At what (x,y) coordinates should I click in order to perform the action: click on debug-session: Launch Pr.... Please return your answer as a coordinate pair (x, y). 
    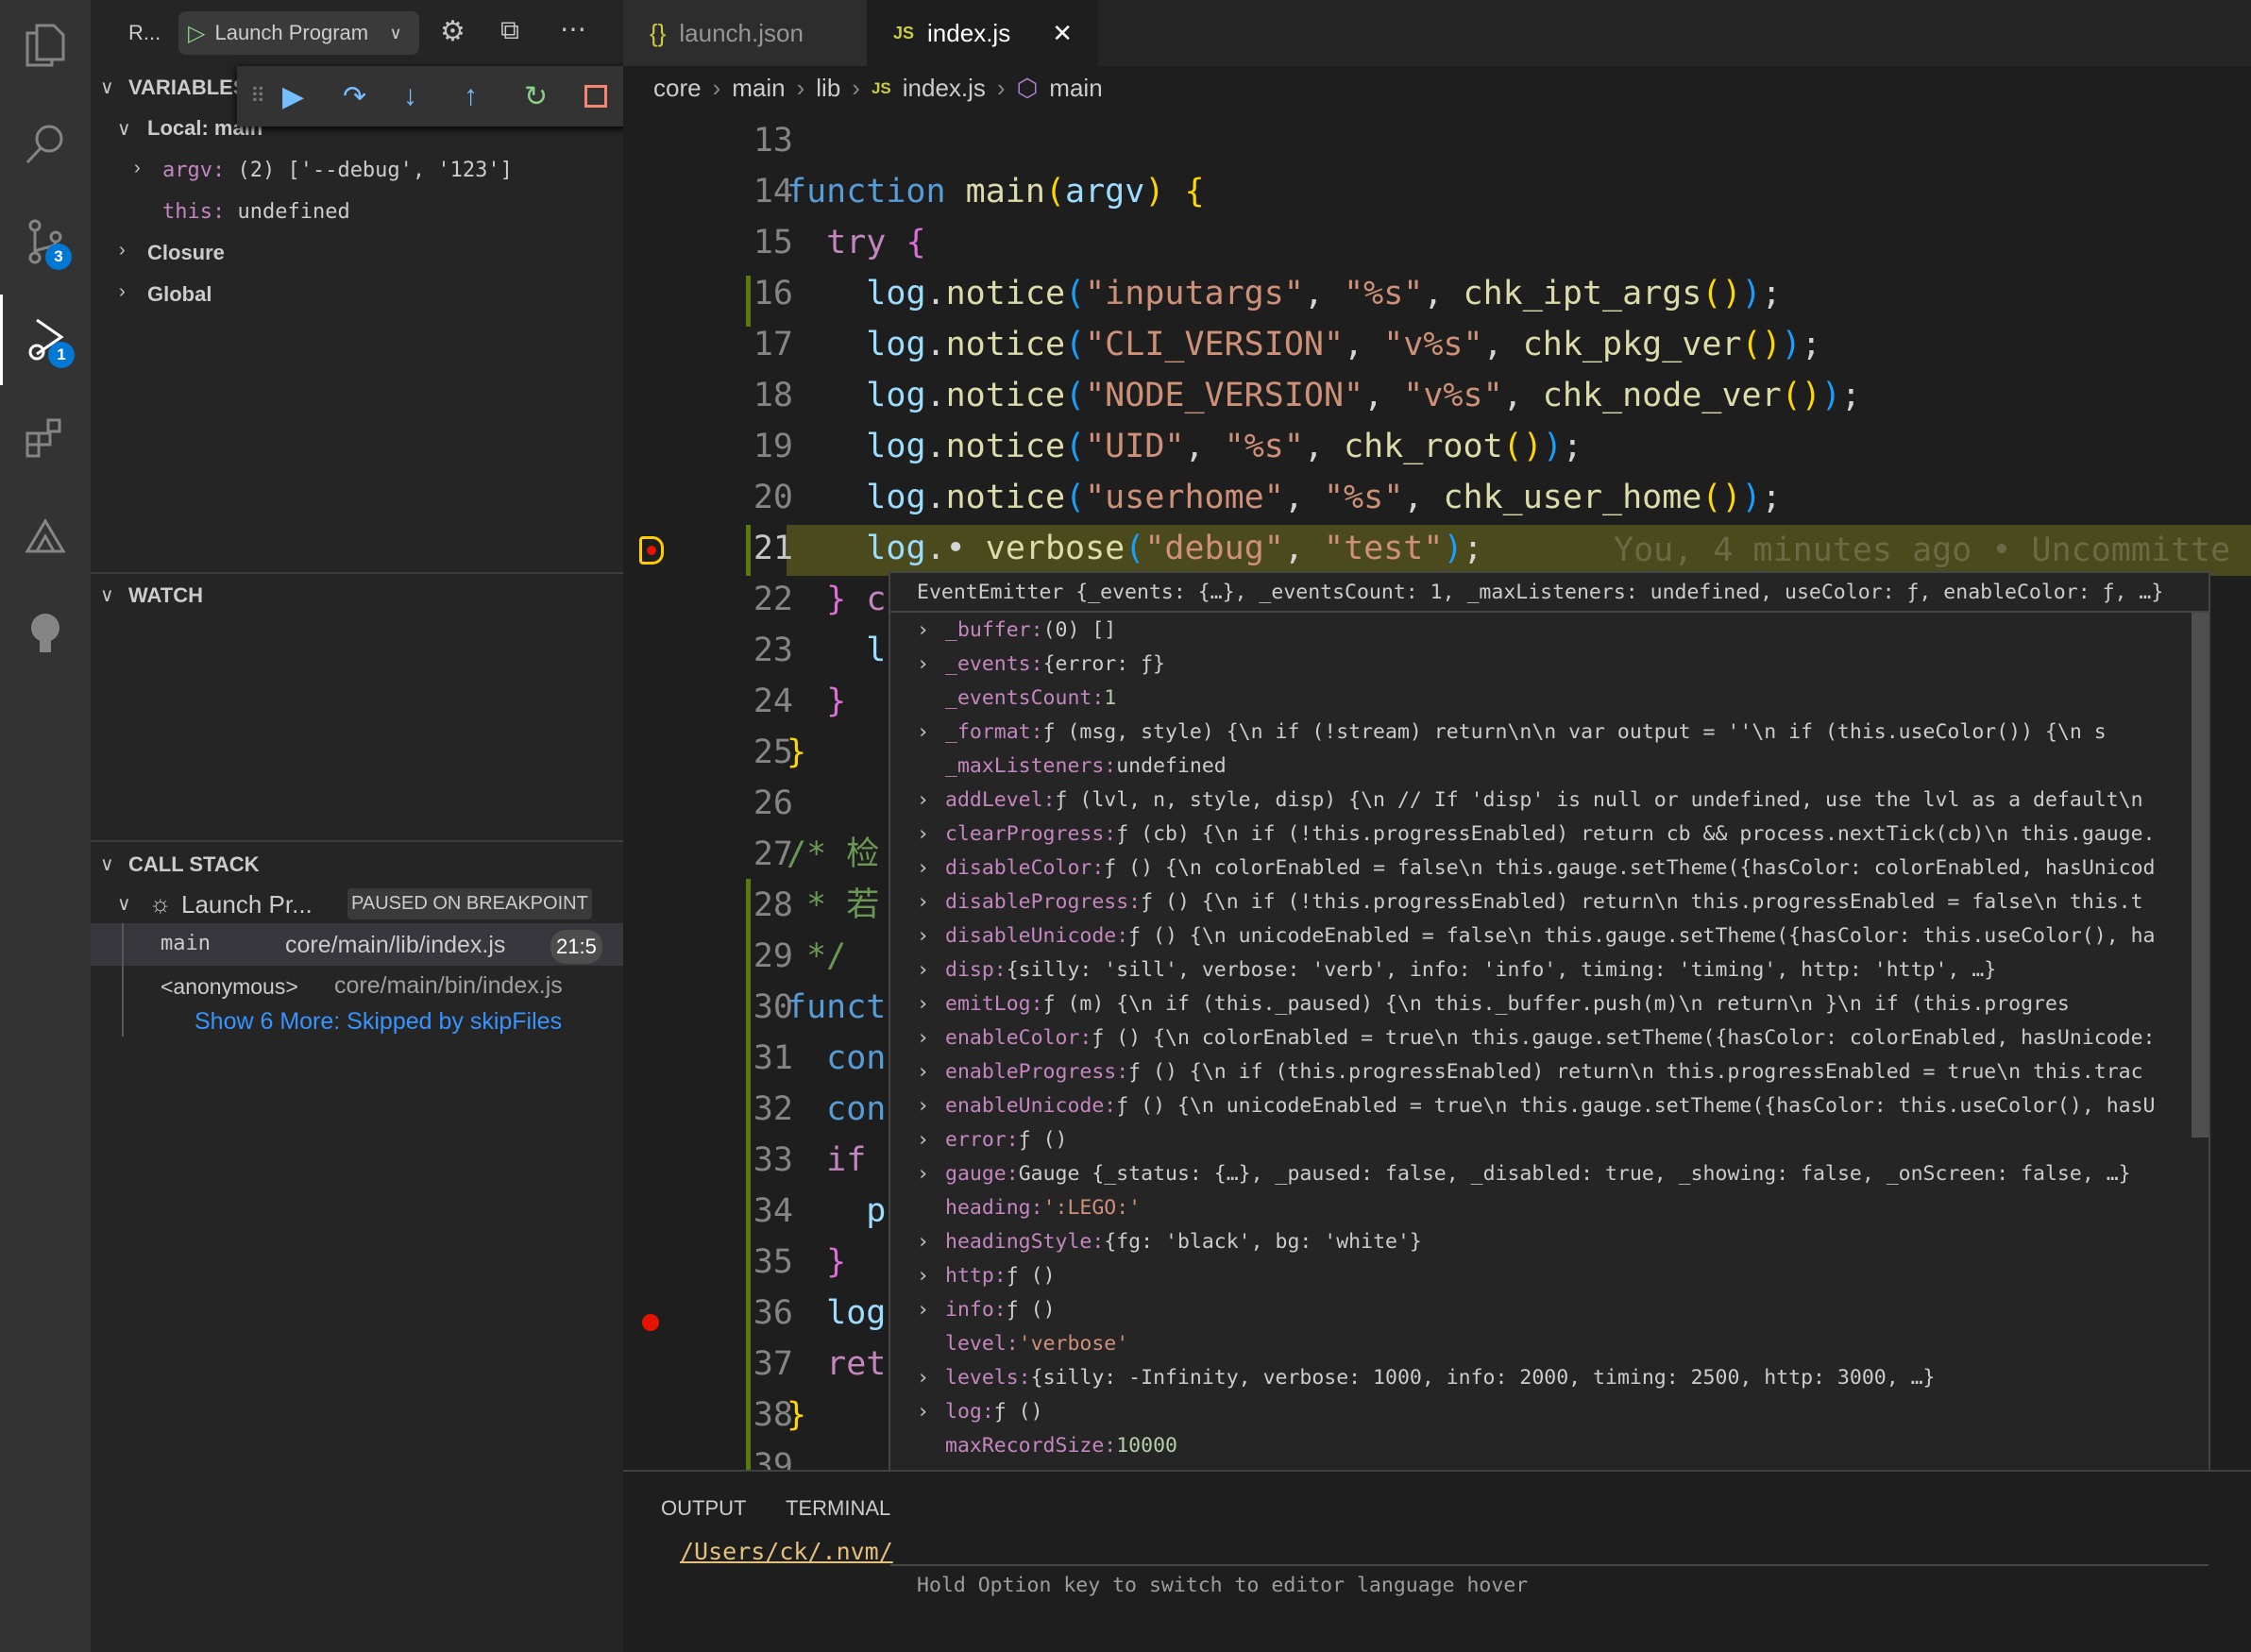
    Looking at the image, I should click on (247, 904).